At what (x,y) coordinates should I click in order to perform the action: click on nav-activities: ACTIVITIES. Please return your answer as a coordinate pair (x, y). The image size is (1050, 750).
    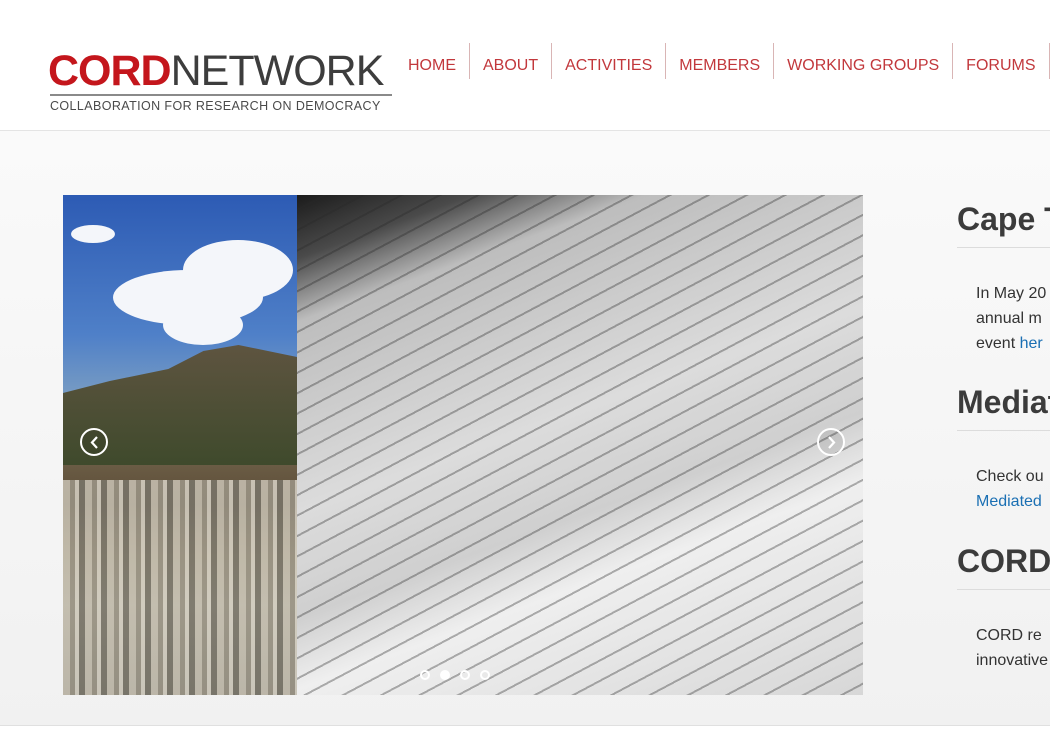
    Looking at the image, I should click on (608, 61).